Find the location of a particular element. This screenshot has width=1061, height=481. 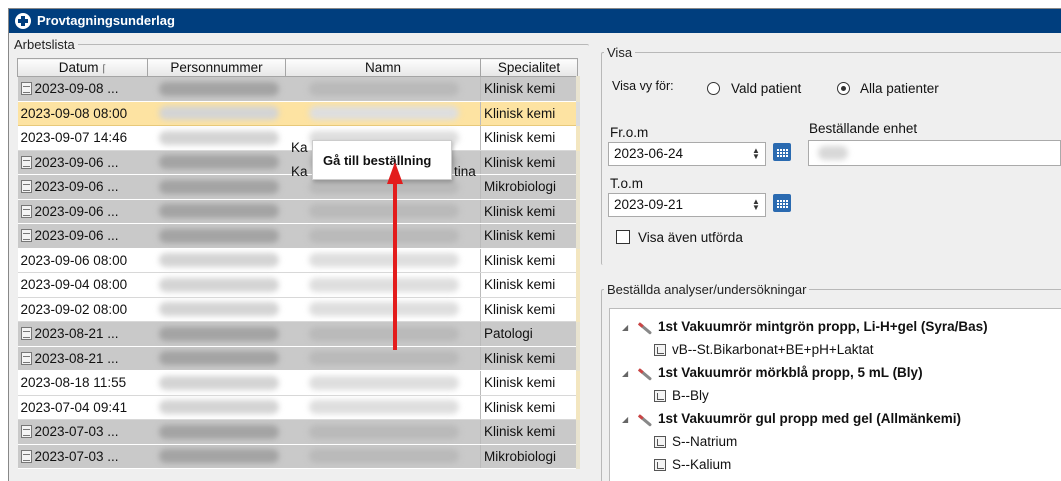

table-row: 2023-09-08 08:00 Klinisk kemi is located at coordinates (298, 113).